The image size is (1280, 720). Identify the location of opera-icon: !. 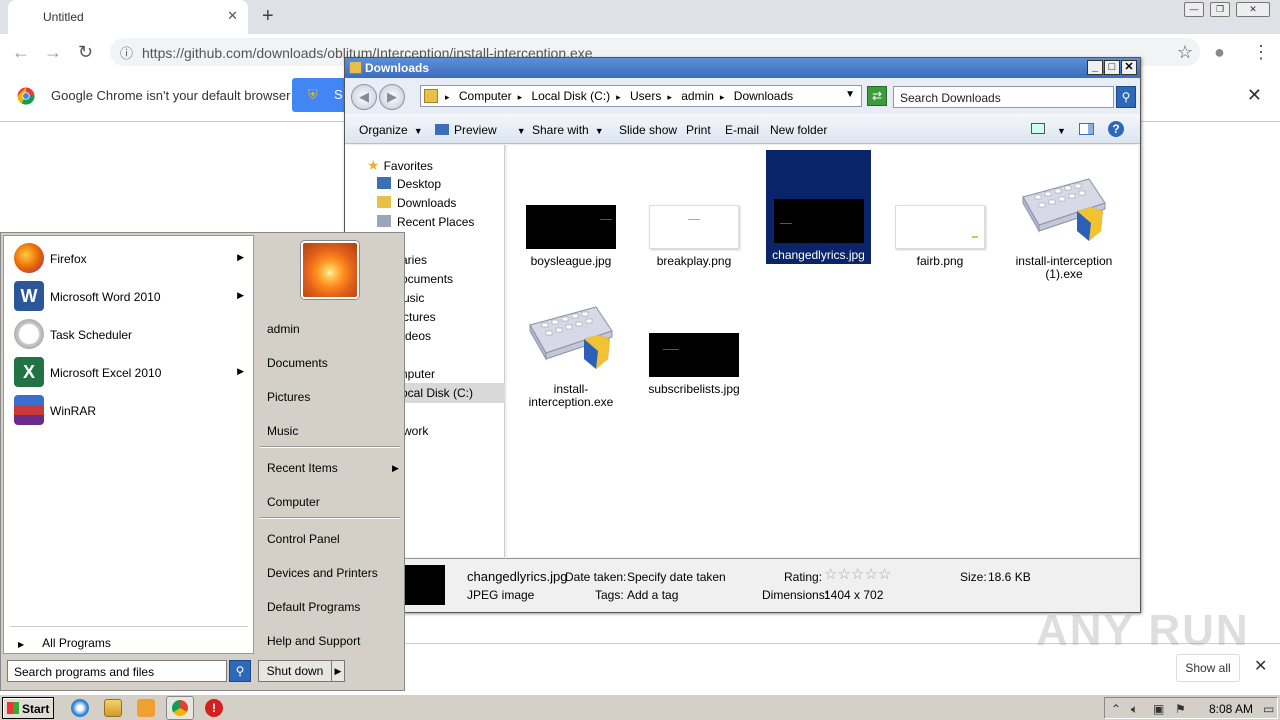
(214, 708).